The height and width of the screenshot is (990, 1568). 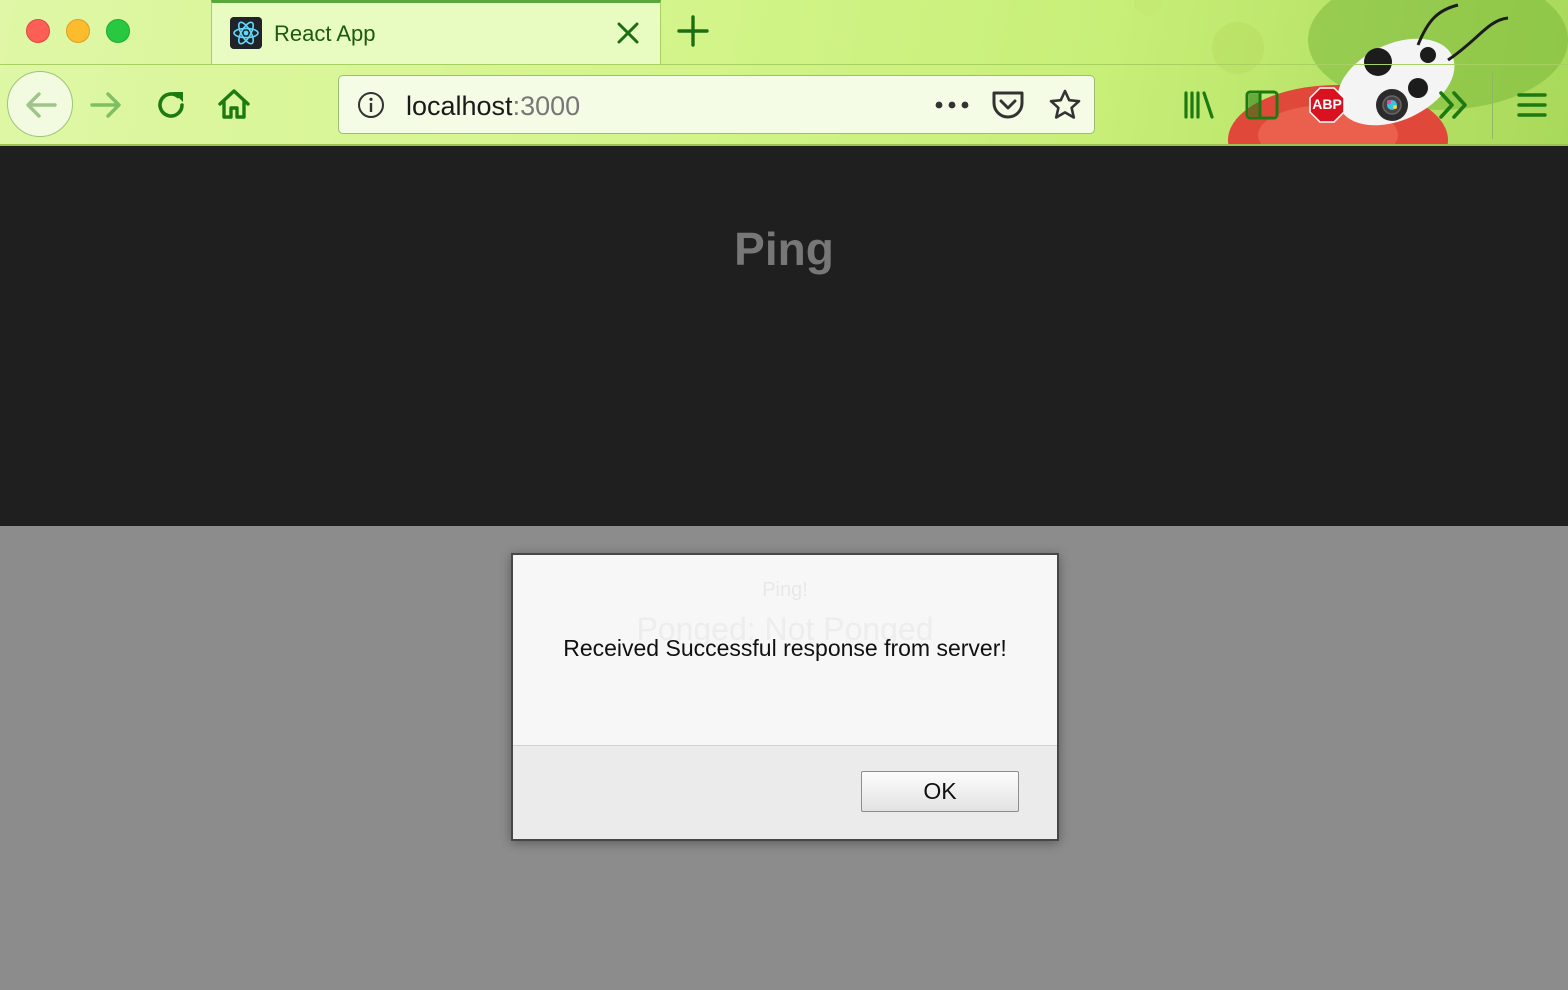 What do you see at coordinates (546, 106) in the screenshot?
I see `url-port: :3000` at bounding box center [546, 106].